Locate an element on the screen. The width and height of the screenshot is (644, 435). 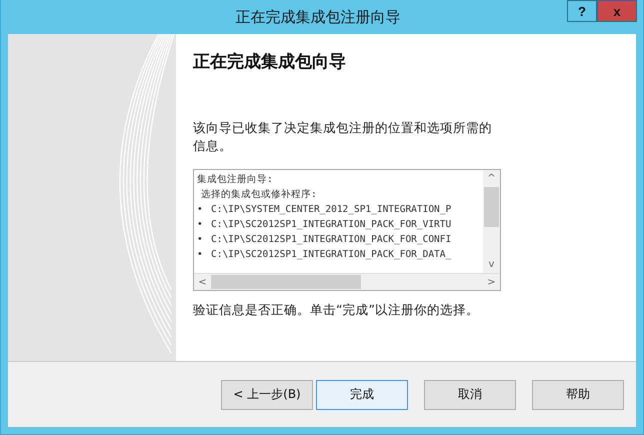
vertical-scrollbar: ^ v is located at coordinates (491, 221).